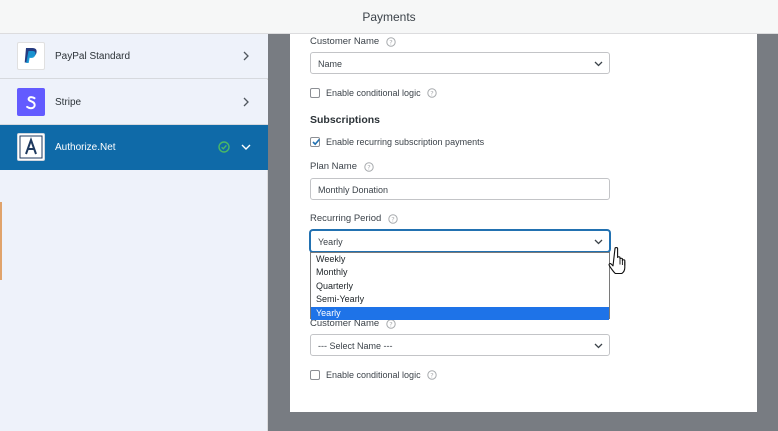 The image size is (778, 431). What do you see at coordinates (342, 166) in the screenshot?
I see `plan-name-label: Plan Name ?` at bounding box center [342, 166].